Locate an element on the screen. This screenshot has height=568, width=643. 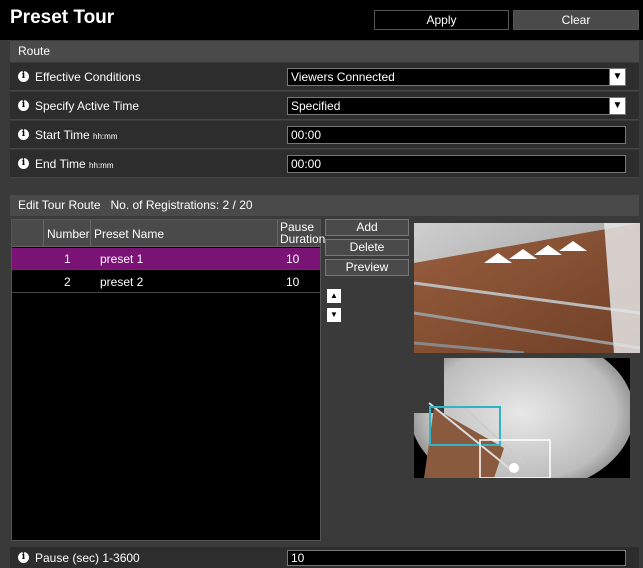
arrow-down-icon: ▼ is located at coordinates (334, 315).